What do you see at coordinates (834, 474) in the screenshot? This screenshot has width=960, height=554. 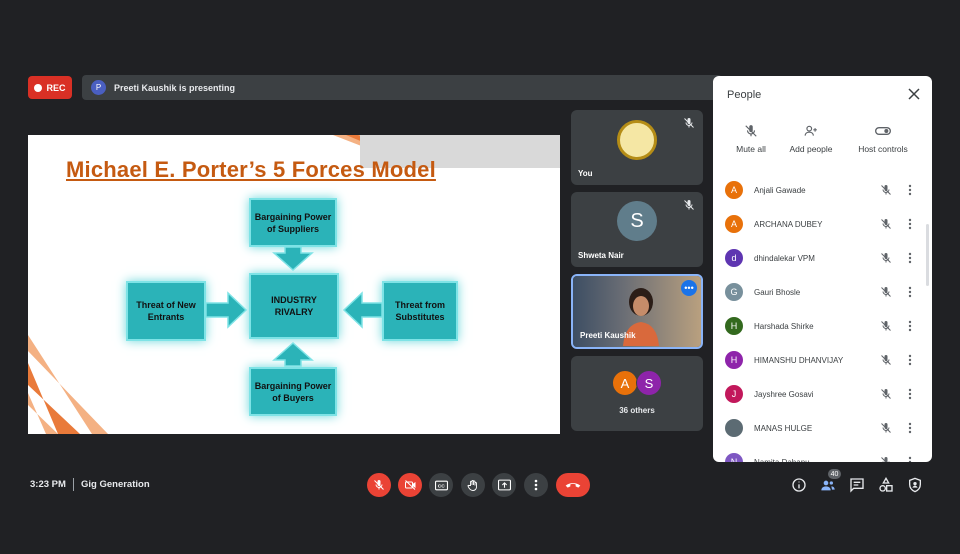 I see `participant-count-badge: 40` at bounding box center [834, 474].